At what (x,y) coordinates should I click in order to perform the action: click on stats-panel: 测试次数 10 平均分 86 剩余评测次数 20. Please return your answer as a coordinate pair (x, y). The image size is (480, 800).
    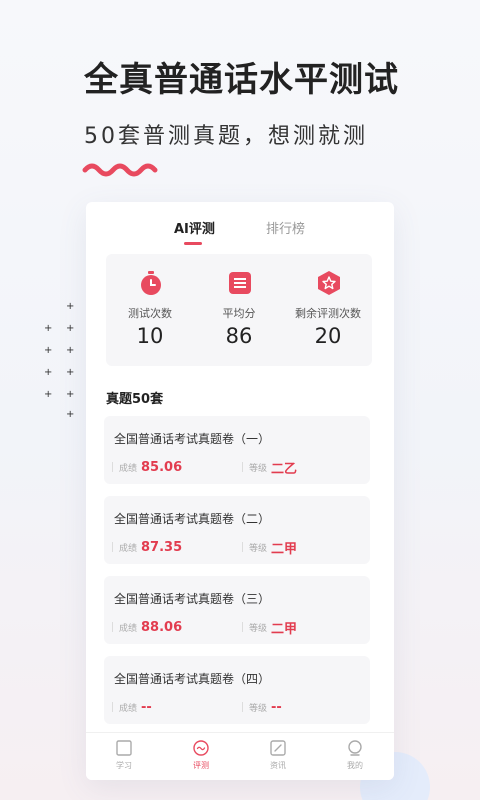
    Looking at the image, I should click on (239, 310).